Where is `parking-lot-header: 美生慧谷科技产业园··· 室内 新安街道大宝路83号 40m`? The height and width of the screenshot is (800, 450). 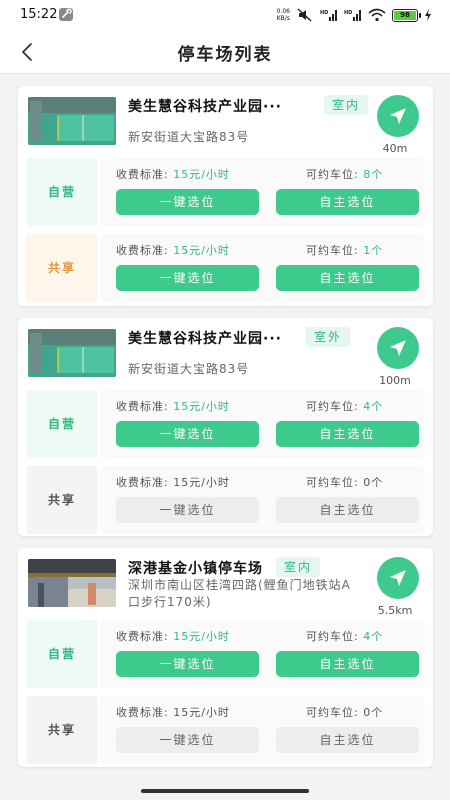 parking-lot-header: 美生慧谷科技产业园··· 室内 新安街道大宝路83号 40m is located at coordinates (225, 122).